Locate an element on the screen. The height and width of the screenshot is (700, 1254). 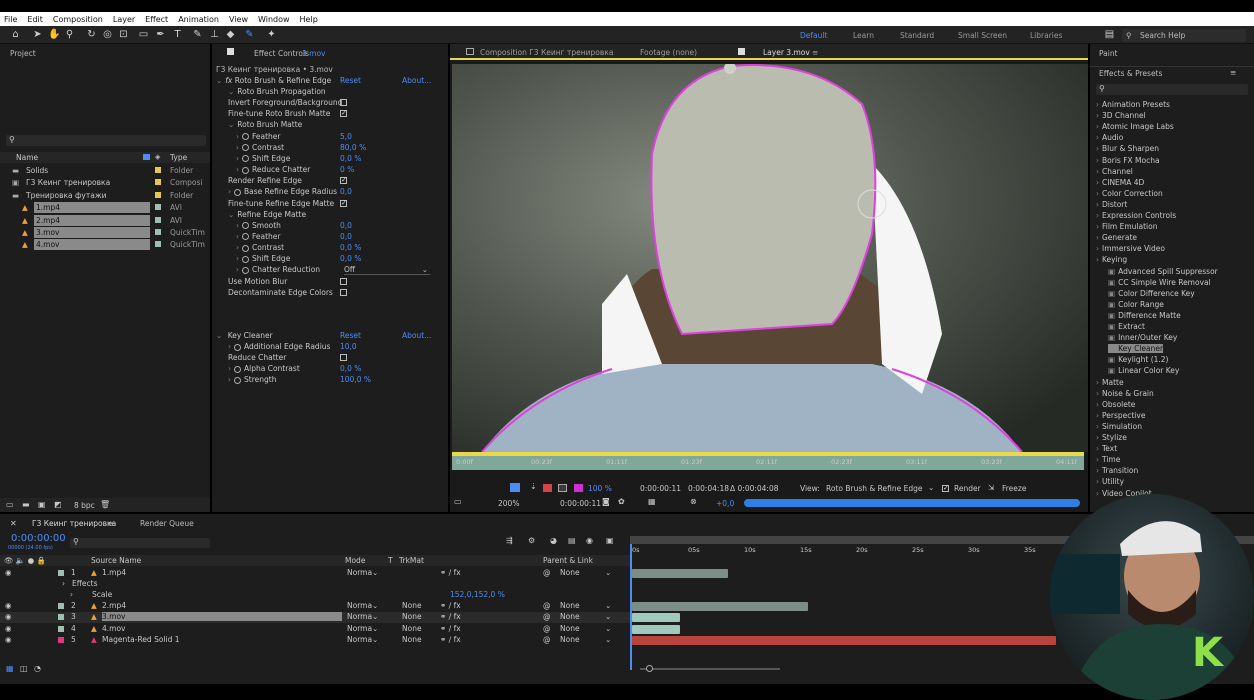
effect-controls-tab: Effect Controls is located at coordinates (281, 53).